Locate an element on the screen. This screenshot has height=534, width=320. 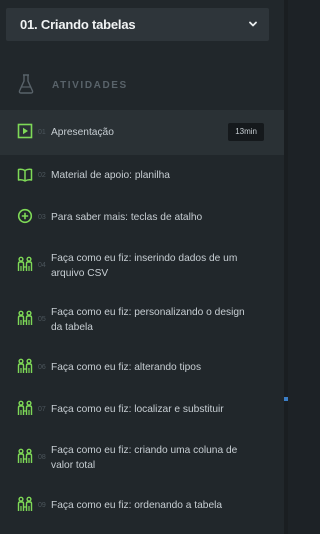
scroll-indicator is located at coordinates (286, 399).